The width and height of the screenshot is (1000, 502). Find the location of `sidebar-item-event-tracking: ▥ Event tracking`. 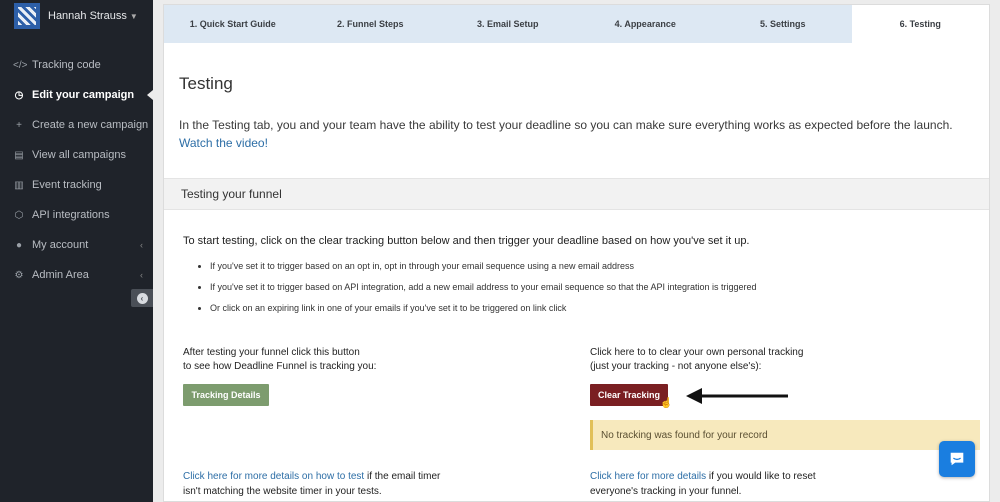

sidebar-item-event-tracking: ▥ Event tracking is located at coordinates (76, 185).